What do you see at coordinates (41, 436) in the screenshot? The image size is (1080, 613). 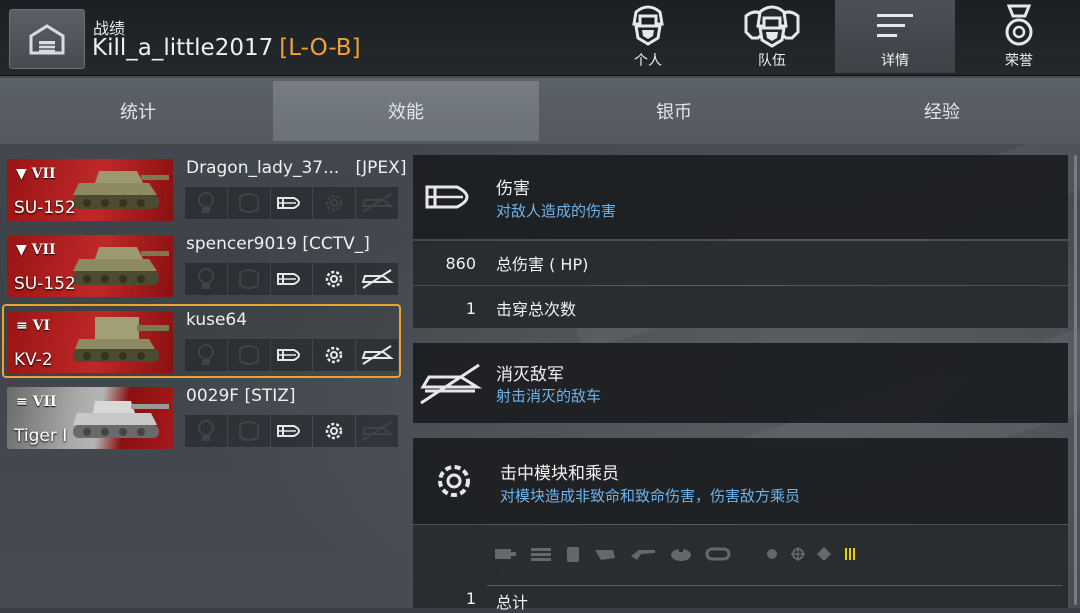 I see `tank-name: Tiger I` at bounding box center [41, 436].